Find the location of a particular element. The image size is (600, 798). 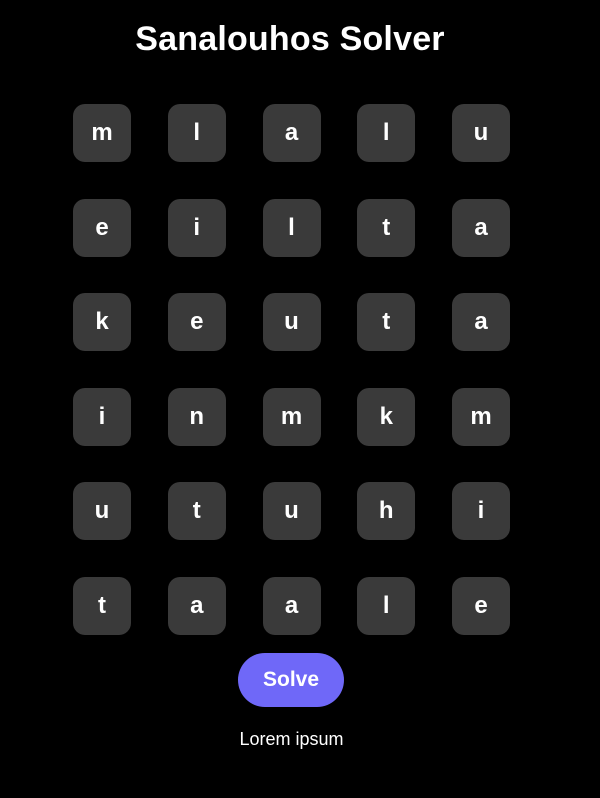

page-title: Sanalouhos Solver is located at coordinates (290, 39).